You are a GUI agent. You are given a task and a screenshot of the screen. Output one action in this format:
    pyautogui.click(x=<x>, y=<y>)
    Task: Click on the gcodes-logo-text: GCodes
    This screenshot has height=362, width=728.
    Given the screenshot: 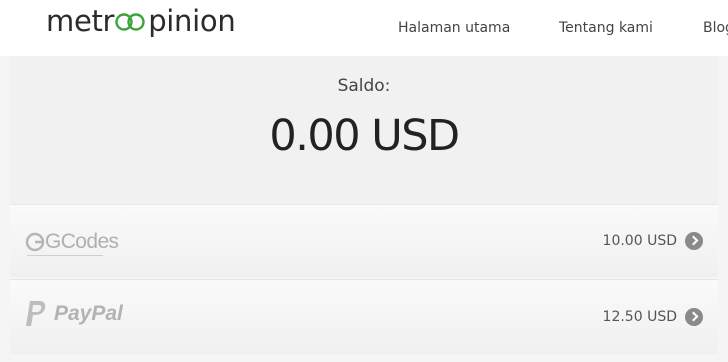 What is the action you would take?
    pyautogui.click(x=82, y=241)
    